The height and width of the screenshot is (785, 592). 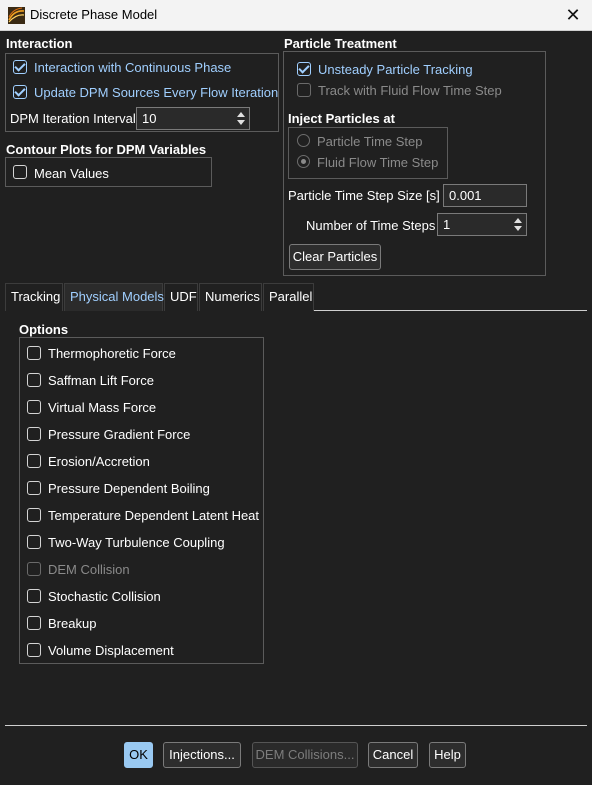 What do you see at coordinates (149, 118) in the screenshot?
I see `iteration-interval-value: 10` at bounding box center [149, 118].